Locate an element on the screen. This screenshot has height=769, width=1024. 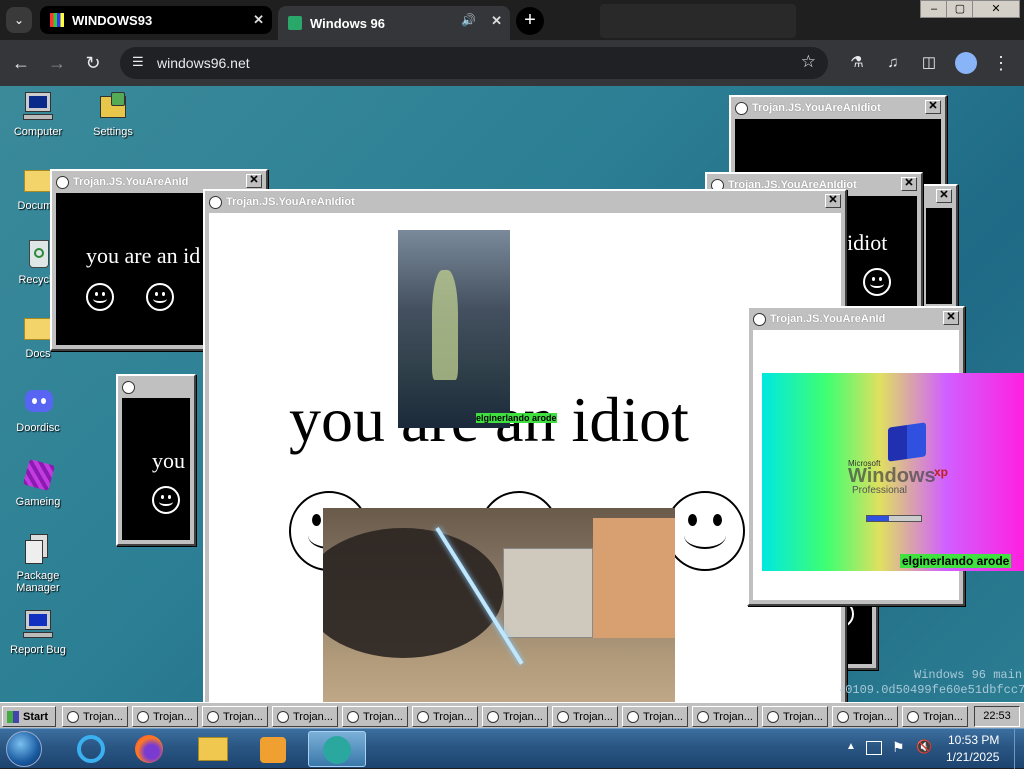
maximize-button: ▢ is located at coordinates (960, 9).